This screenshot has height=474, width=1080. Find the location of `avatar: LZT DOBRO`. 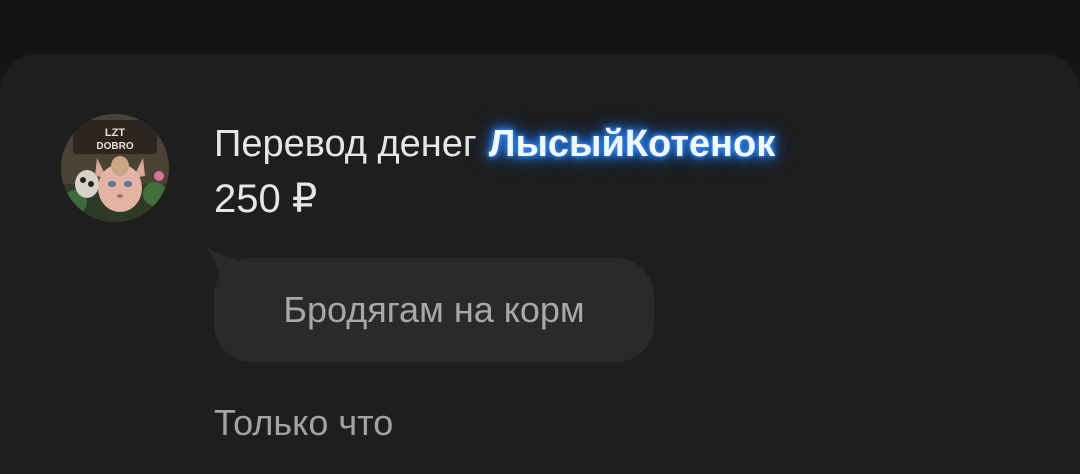

avatar: LZT DOBRO is located at coordinates (115, 168).